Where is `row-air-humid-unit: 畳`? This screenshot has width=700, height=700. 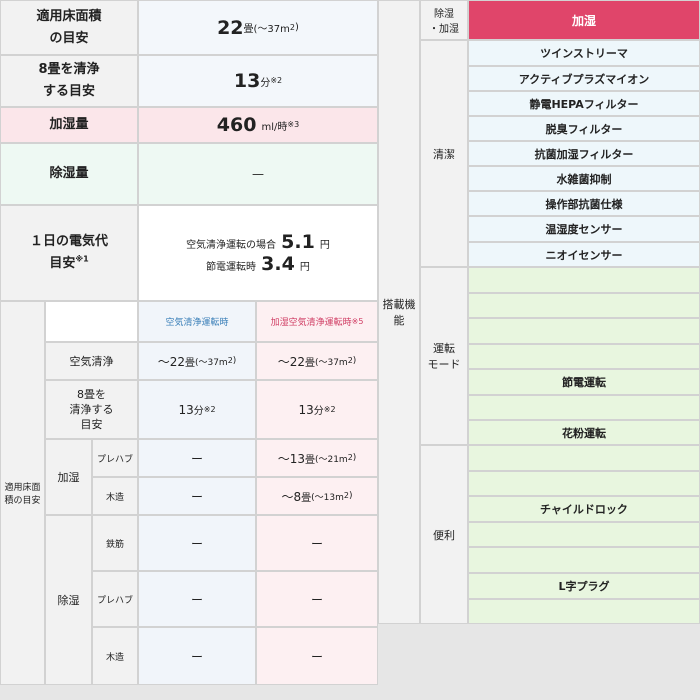
row-air-humid-unit: 畳 is located at coordinates (309, 363).